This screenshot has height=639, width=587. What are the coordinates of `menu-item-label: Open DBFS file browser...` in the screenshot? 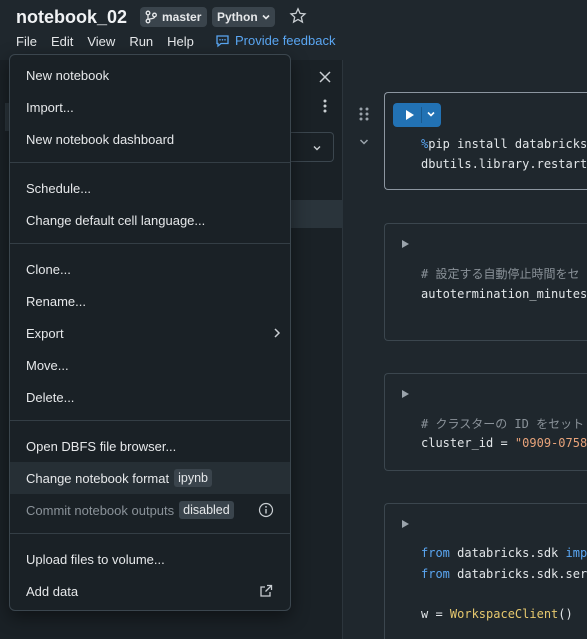 It's located at (101, 446).